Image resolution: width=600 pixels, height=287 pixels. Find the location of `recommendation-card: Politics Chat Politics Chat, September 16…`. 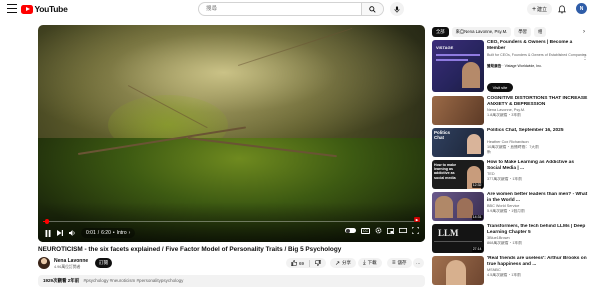

recommendation-card: Politics Chat Politics Chat, September 16… is located at coordinates (512, 144).